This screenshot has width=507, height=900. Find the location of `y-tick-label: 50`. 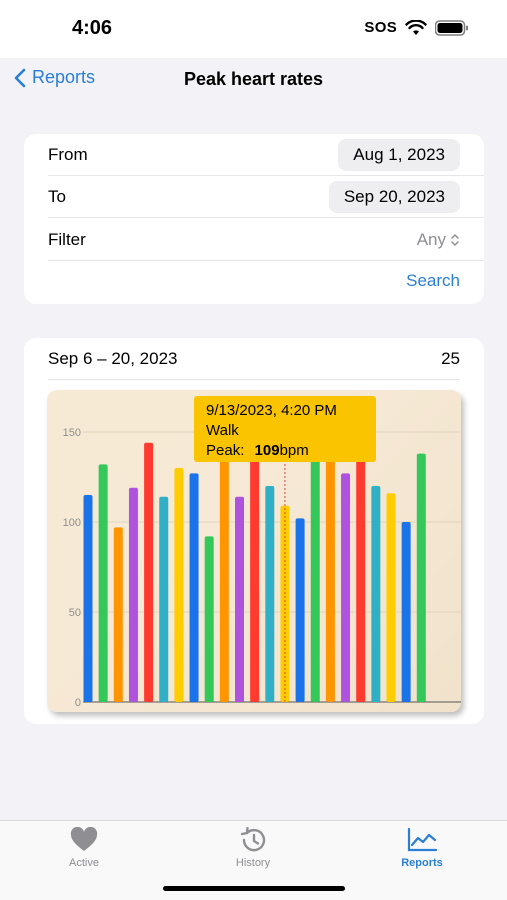

y-tick-label: 50 is located at coordinates (75, 613).